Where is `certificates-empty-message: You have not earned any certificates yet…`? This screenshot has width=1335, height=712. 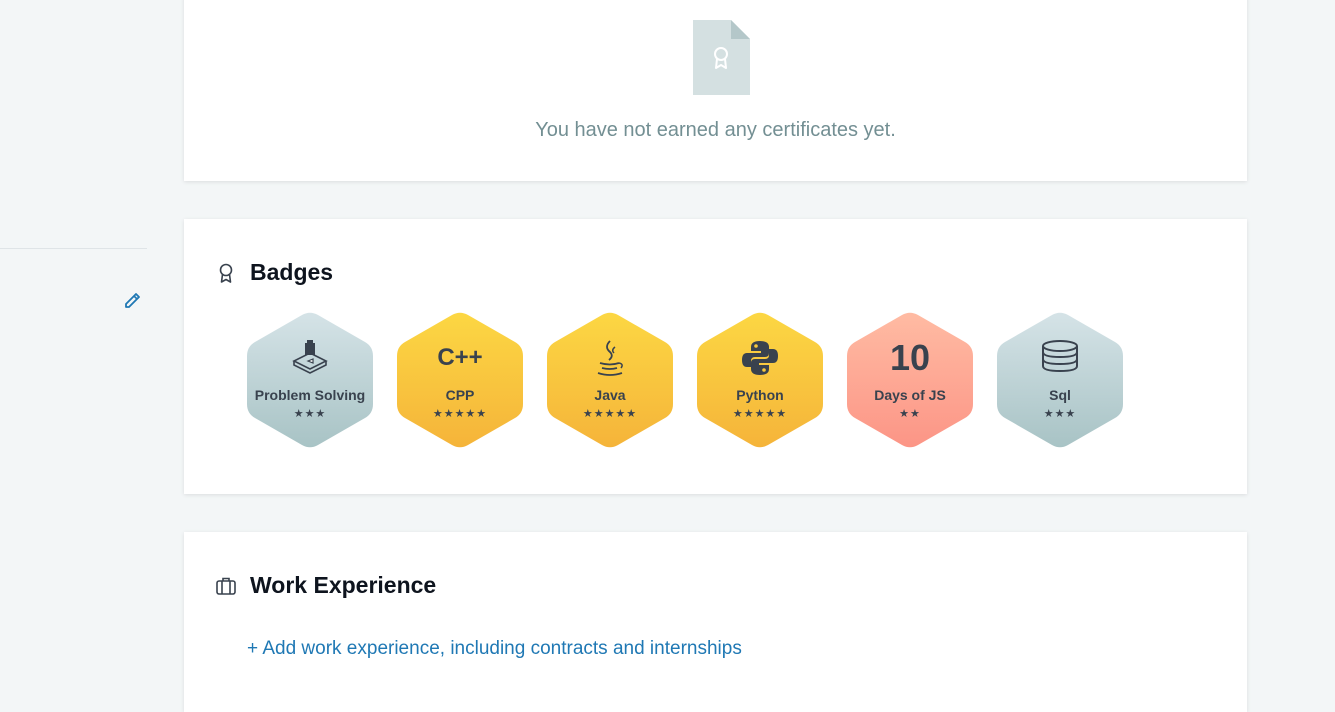 certificates-empty-message: You have not earned any certificates yet… is located at coordinates (715, 130).